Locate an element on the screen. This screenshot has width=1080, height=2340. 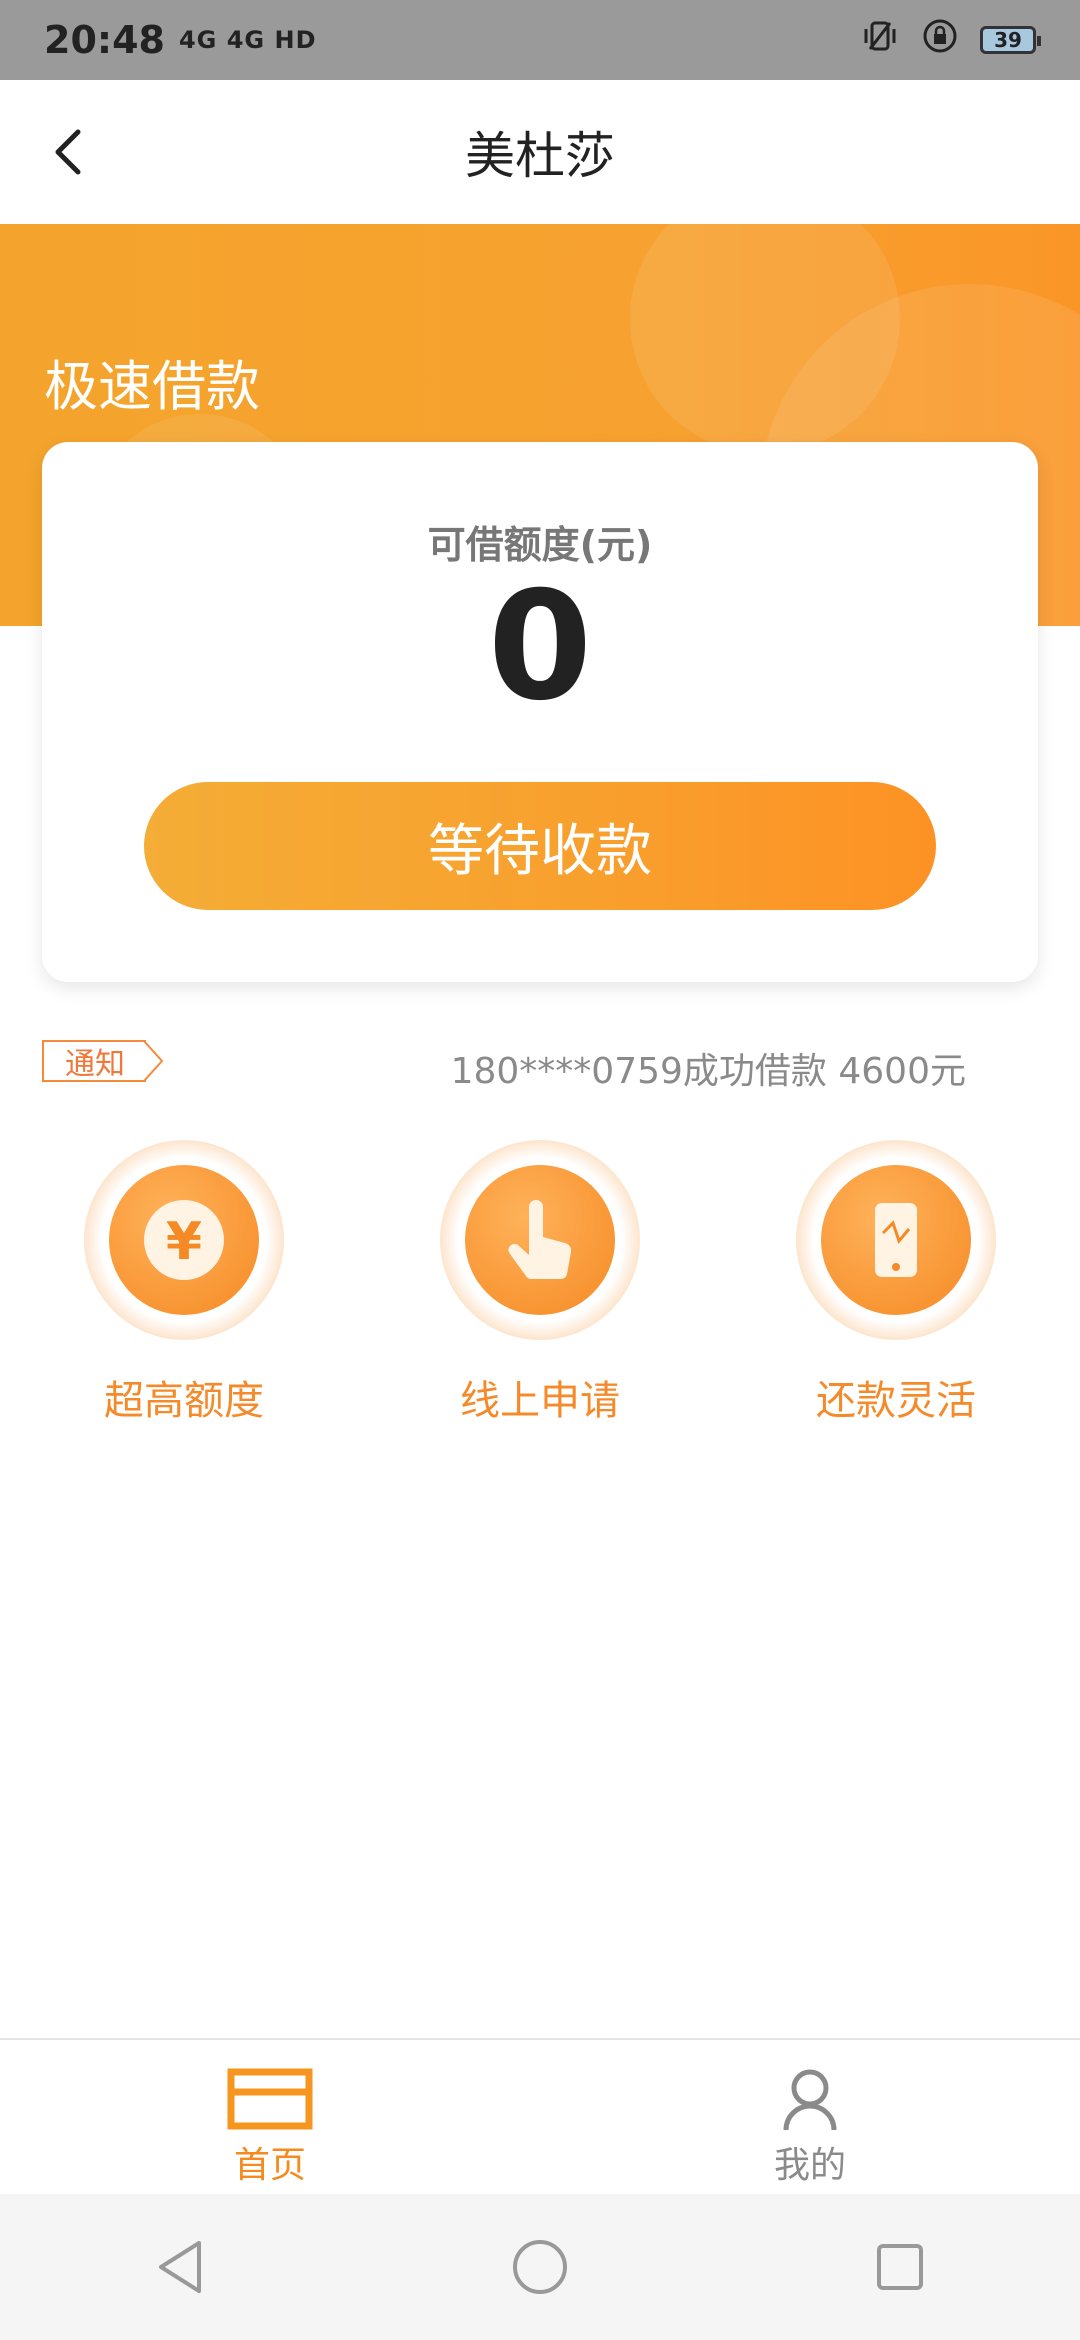
status-time: 20:48 is located at coordinates (104, 40).